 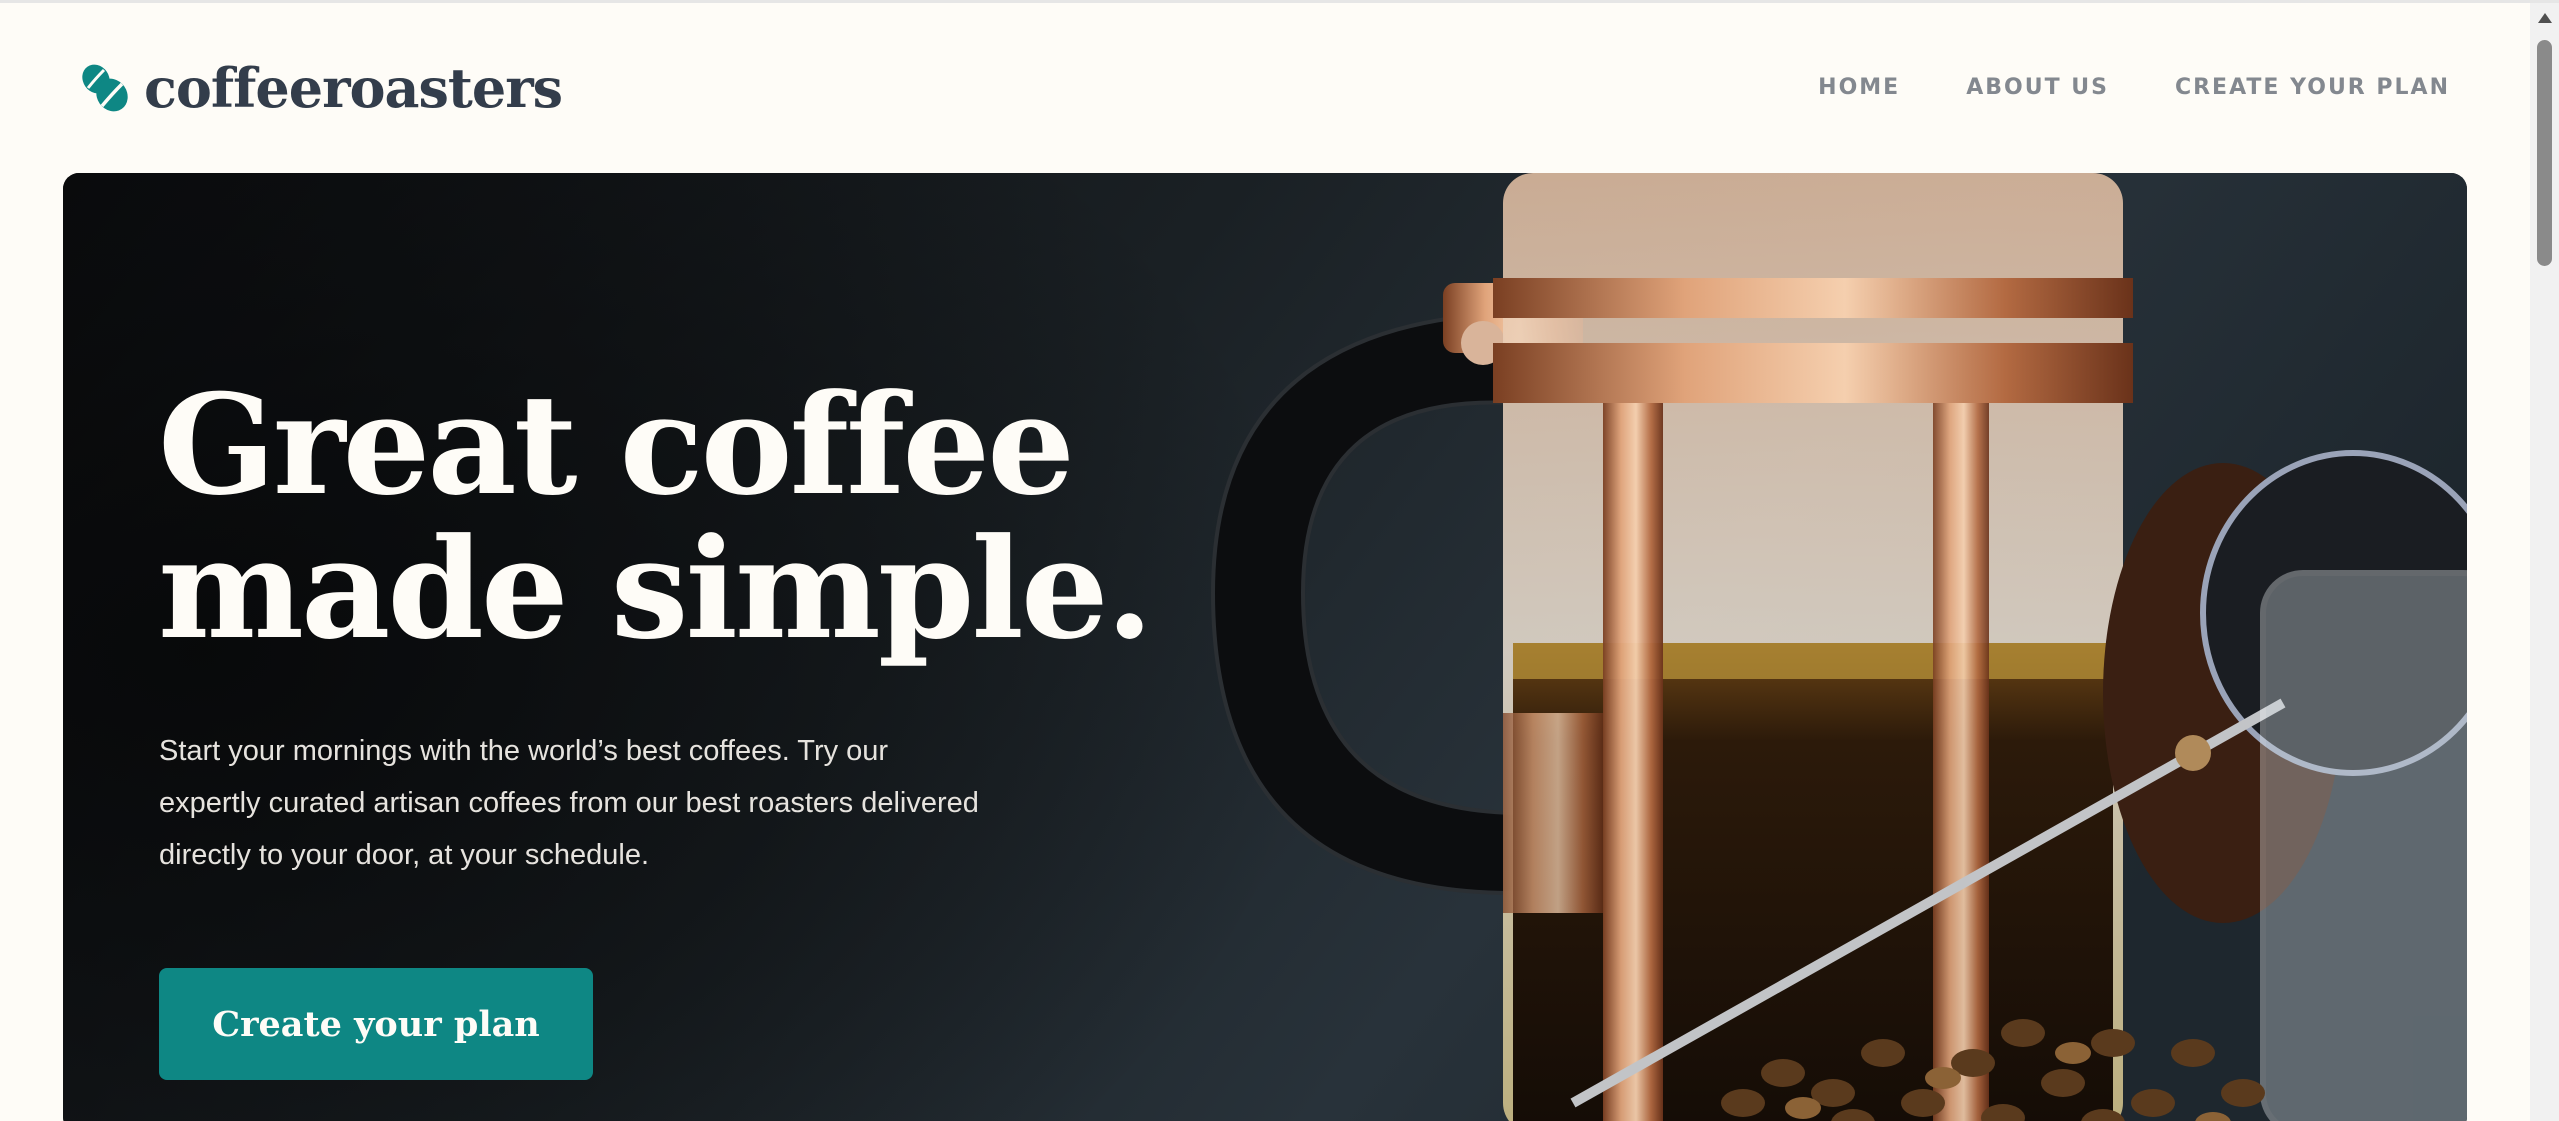 I want to click on hero-title: Great coffee made simple., so click(x=733, y=517).